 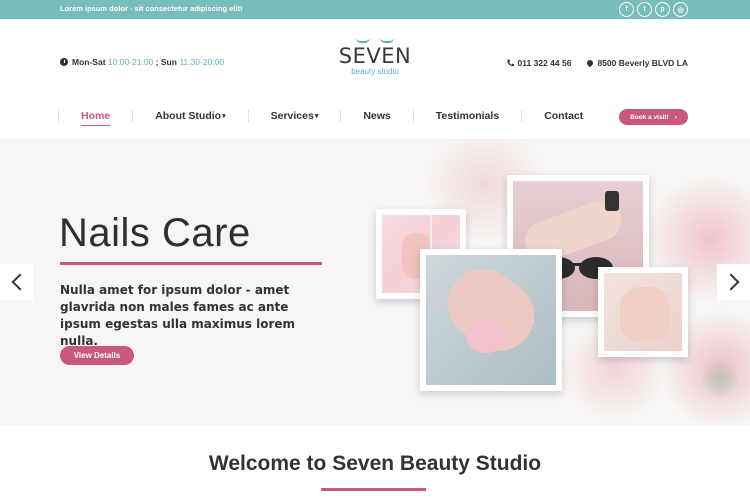 What do you see at coordinates (545, 63) in the screenshot?
I see `phone-number: 011 322 44 56` at bounding box center [545, 63].